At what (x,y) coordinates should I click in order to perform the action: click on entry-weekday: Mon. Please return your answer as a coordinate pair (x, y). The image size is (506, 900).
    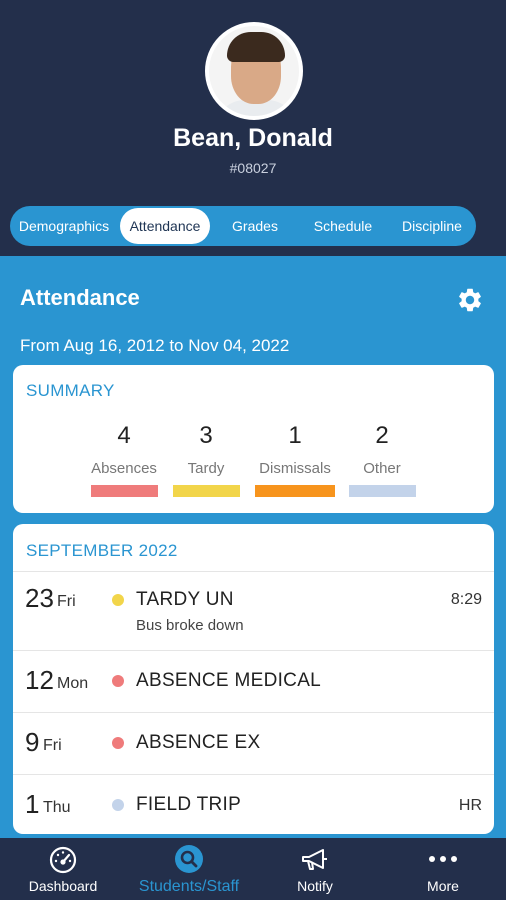
    Looking at the image, I should click on (73, 683).